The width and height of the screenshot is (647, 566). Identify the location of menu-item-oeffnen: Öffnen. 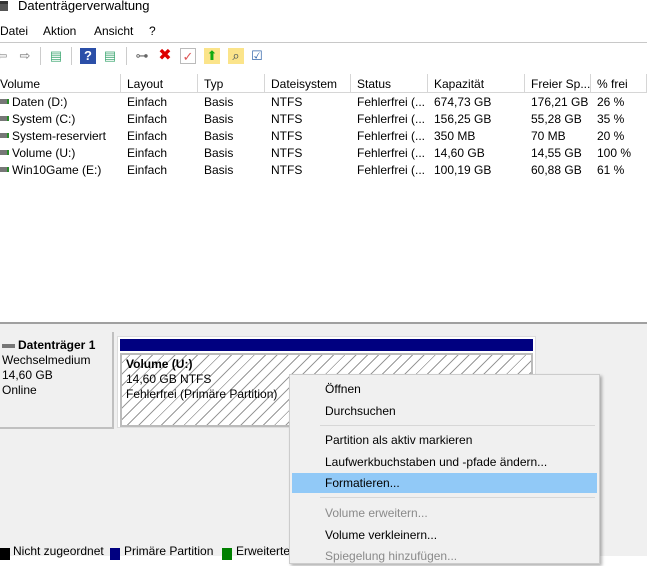
(444, 389).